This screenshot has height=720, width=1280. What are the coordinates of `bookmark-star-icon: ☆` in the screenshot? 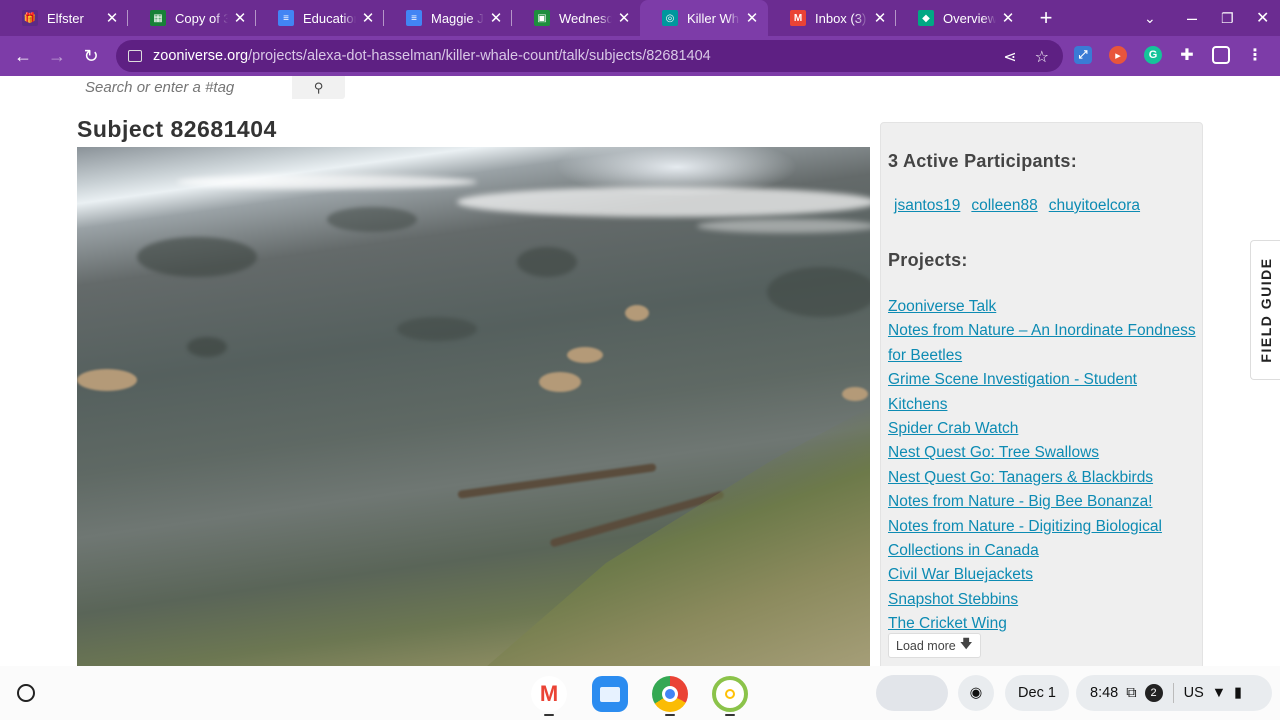 It's located at (1042, 57).